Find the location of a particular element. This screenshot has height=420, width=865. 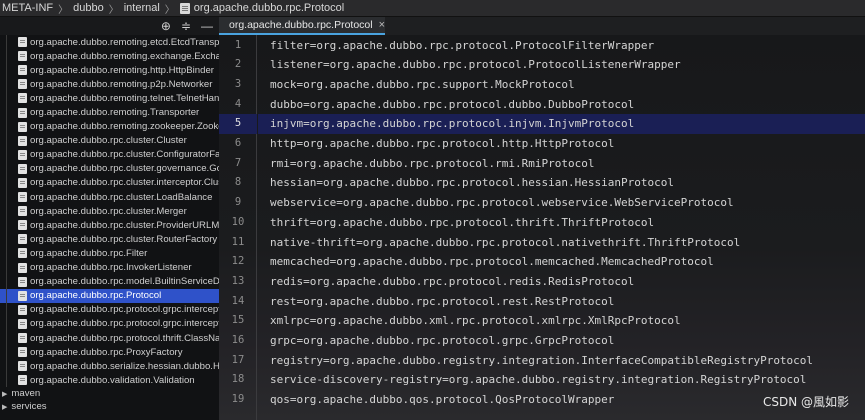

breadcrumb-item-meta-inf: META-INF is located at coordinates (27, 8).